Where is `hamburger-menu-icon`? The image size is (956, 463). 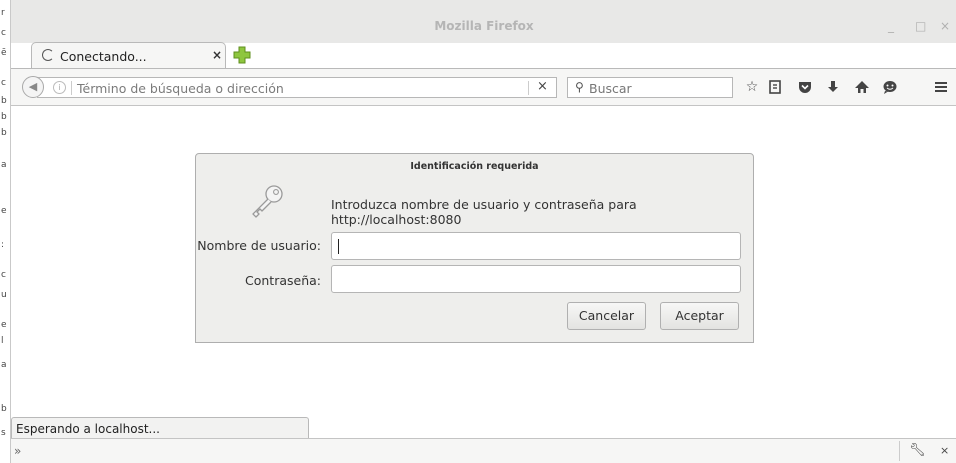
hamburger-menu-icon is located at coordinates (941, 87).